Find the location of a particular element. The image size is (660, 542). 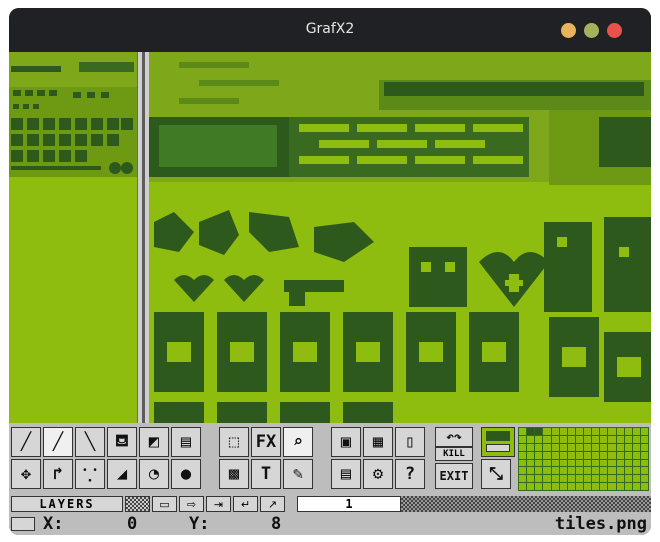

save-tool: ▤ is located at coordinates (346, 474).